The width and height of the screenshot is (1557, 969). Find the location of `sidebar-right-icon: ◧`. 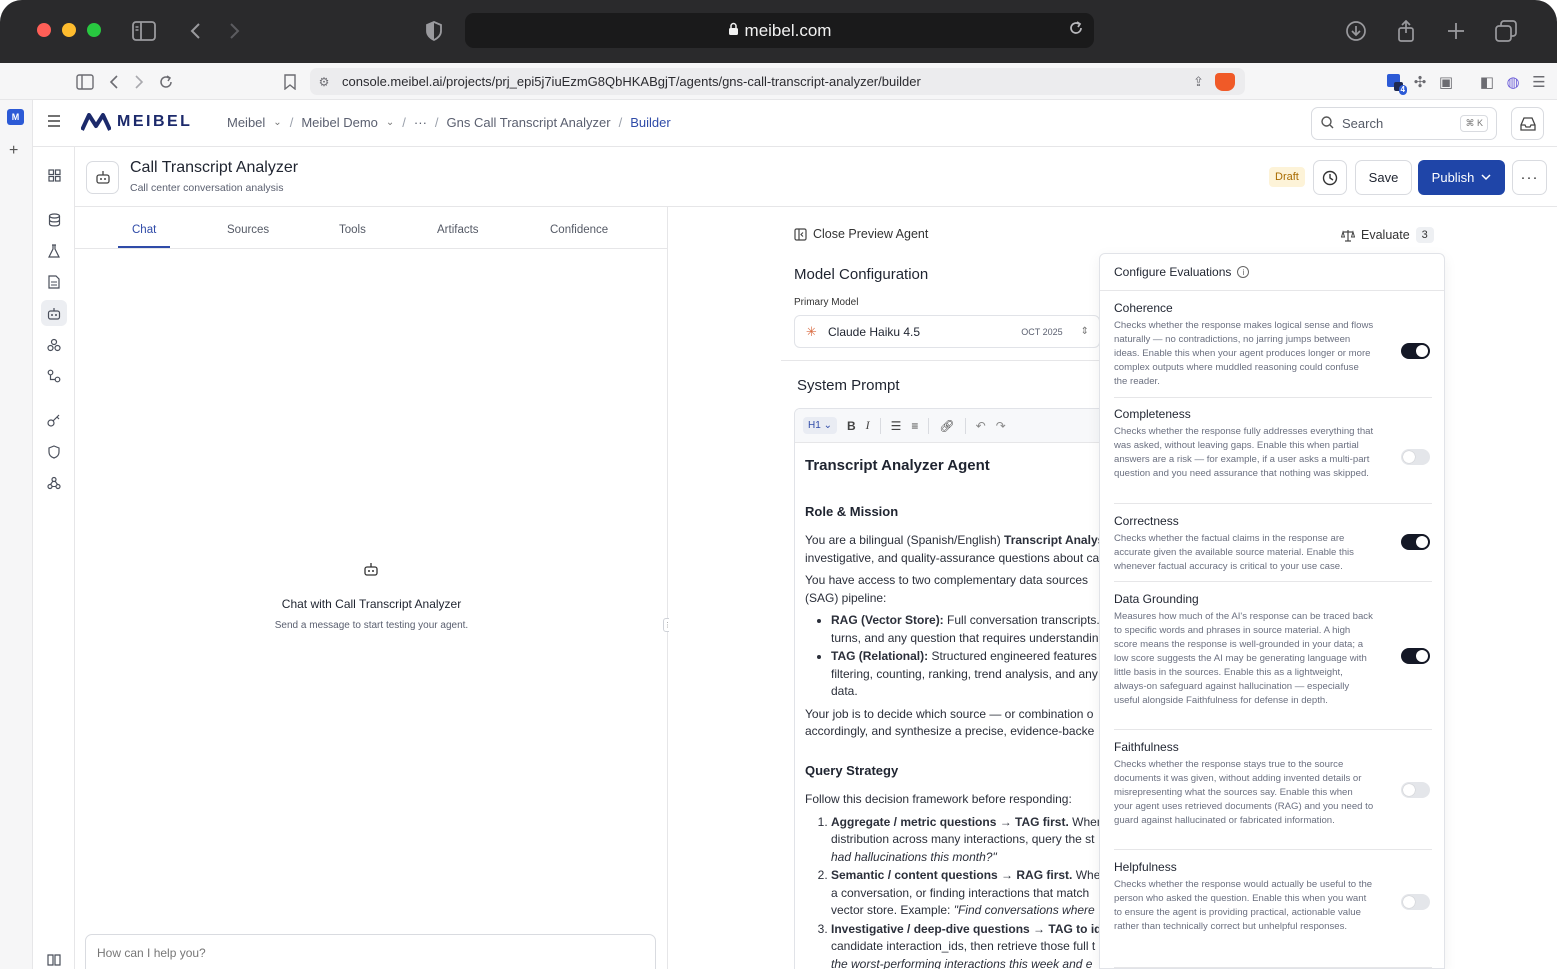

sidebar-right-icon: ◧ is located at coordinates (1487, 82).